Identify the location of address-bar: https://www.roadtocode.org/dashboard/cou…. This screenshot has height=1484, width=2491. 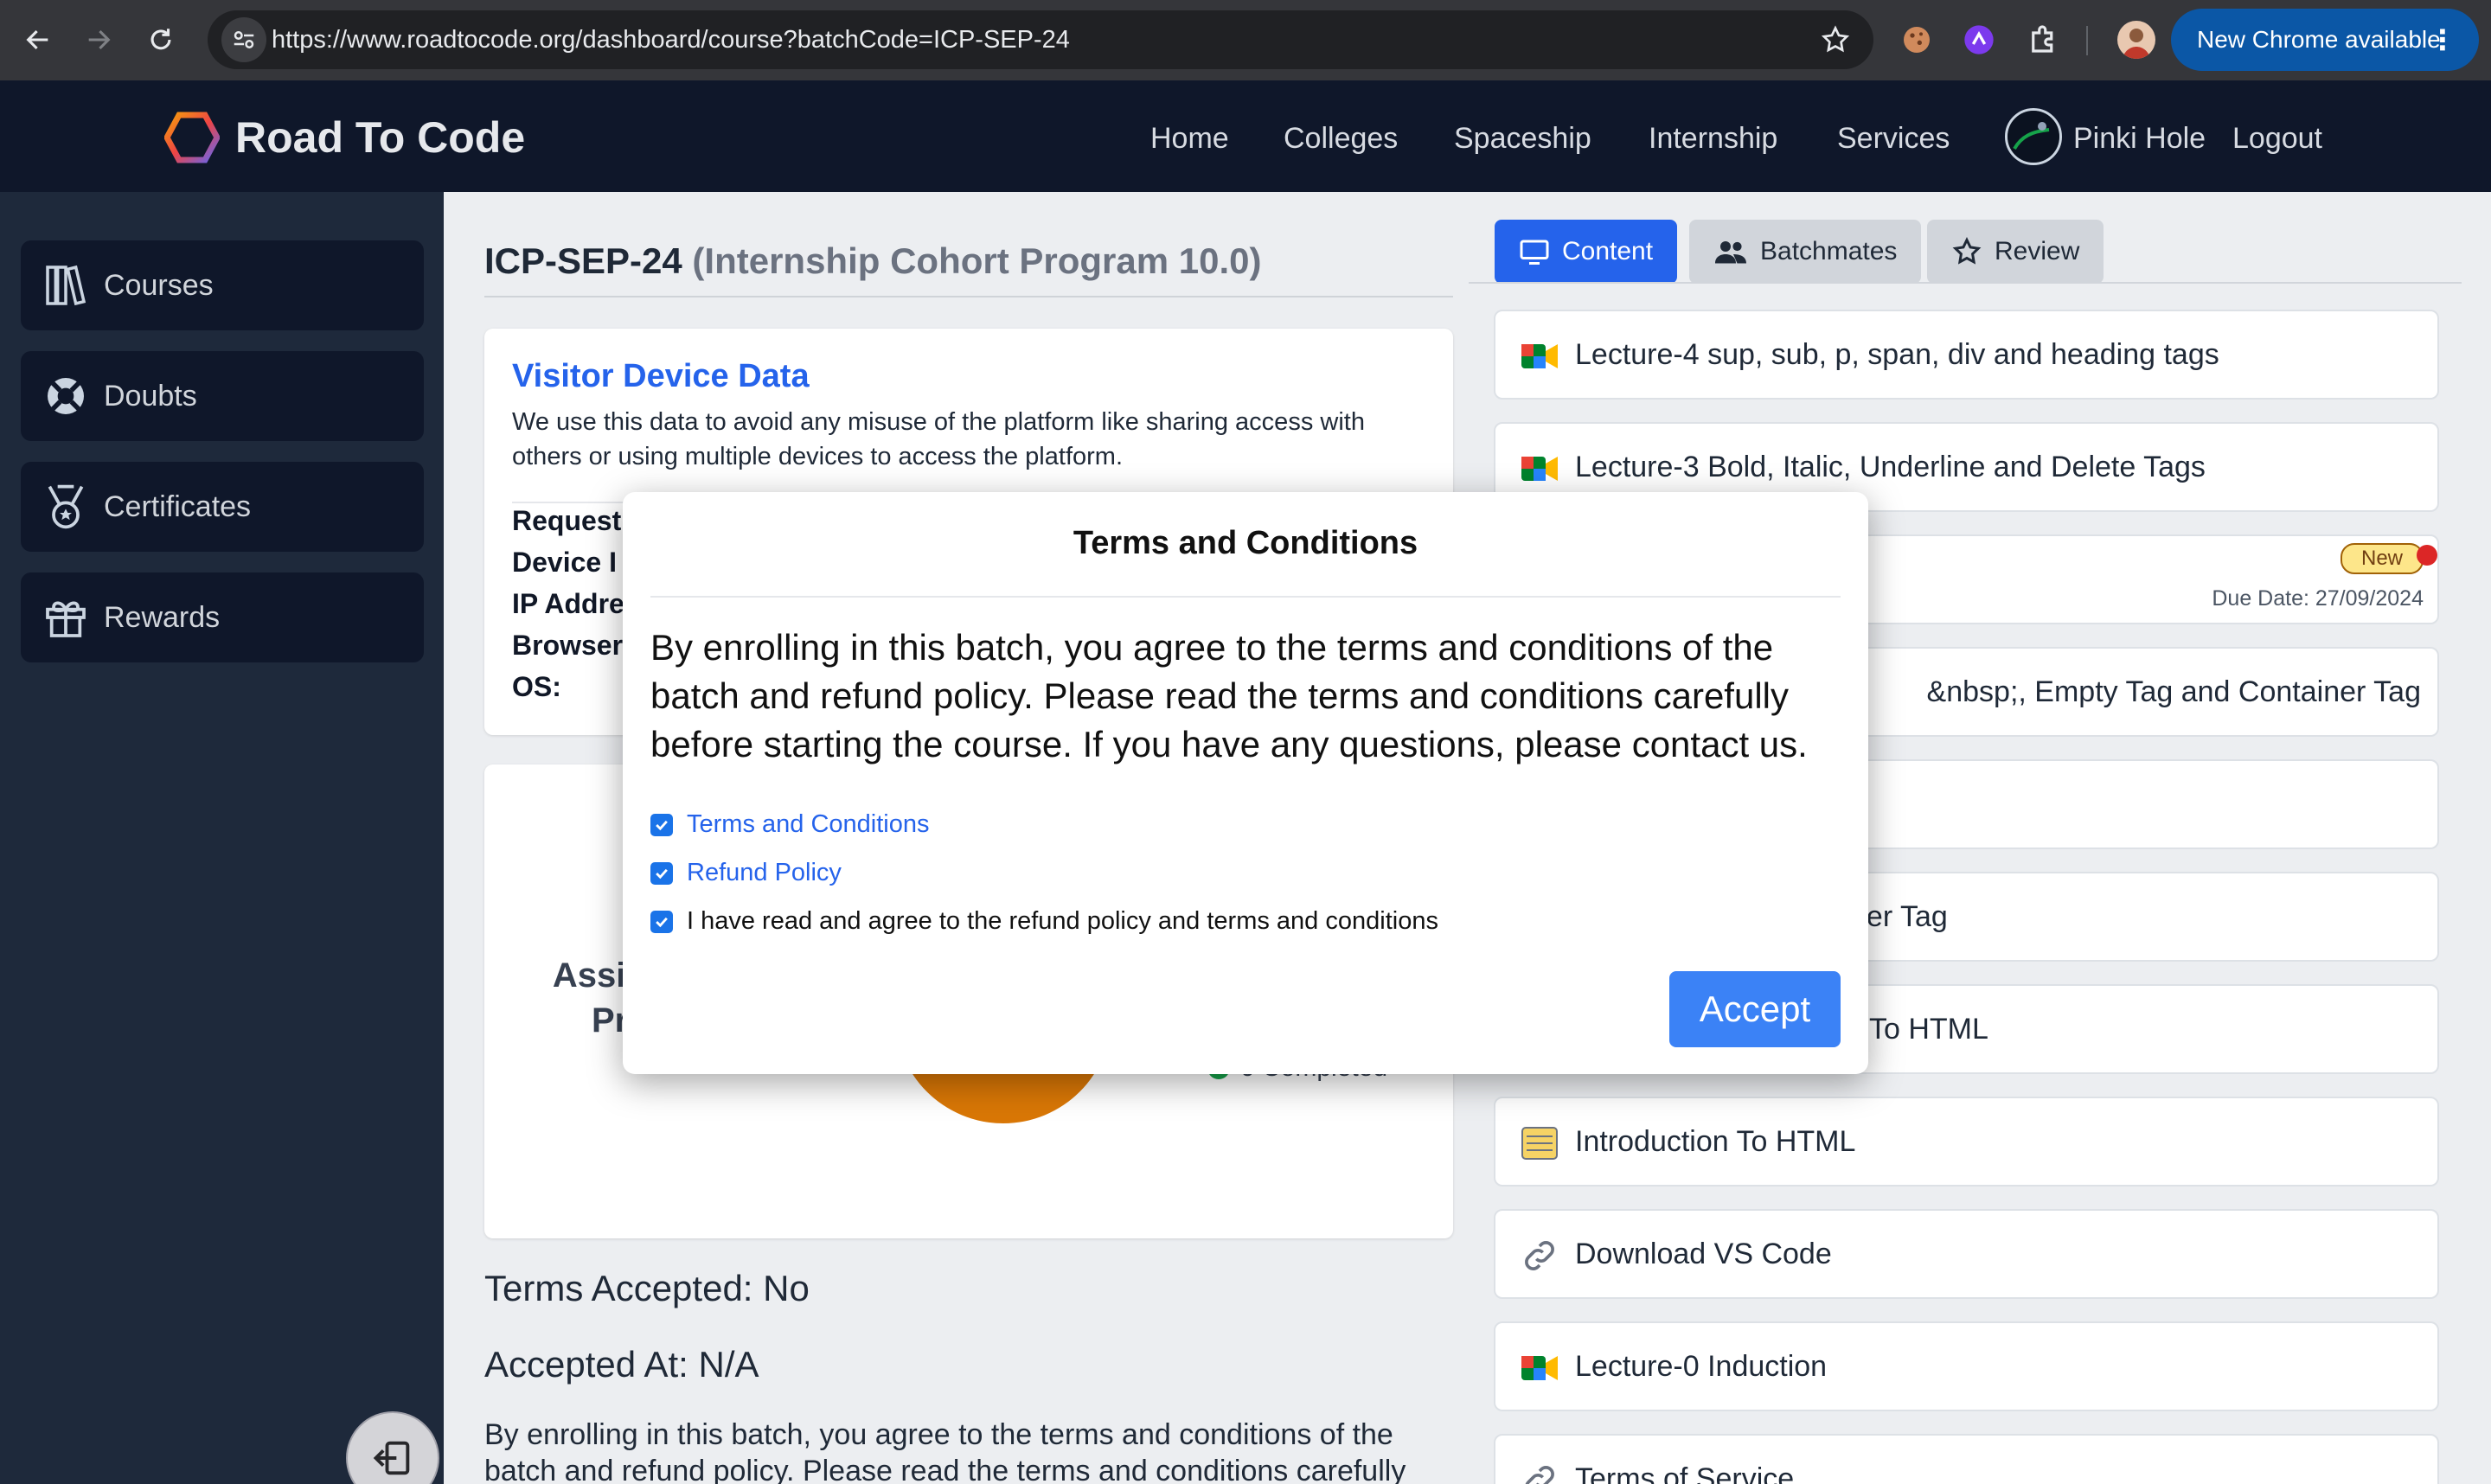
(1041, 40).